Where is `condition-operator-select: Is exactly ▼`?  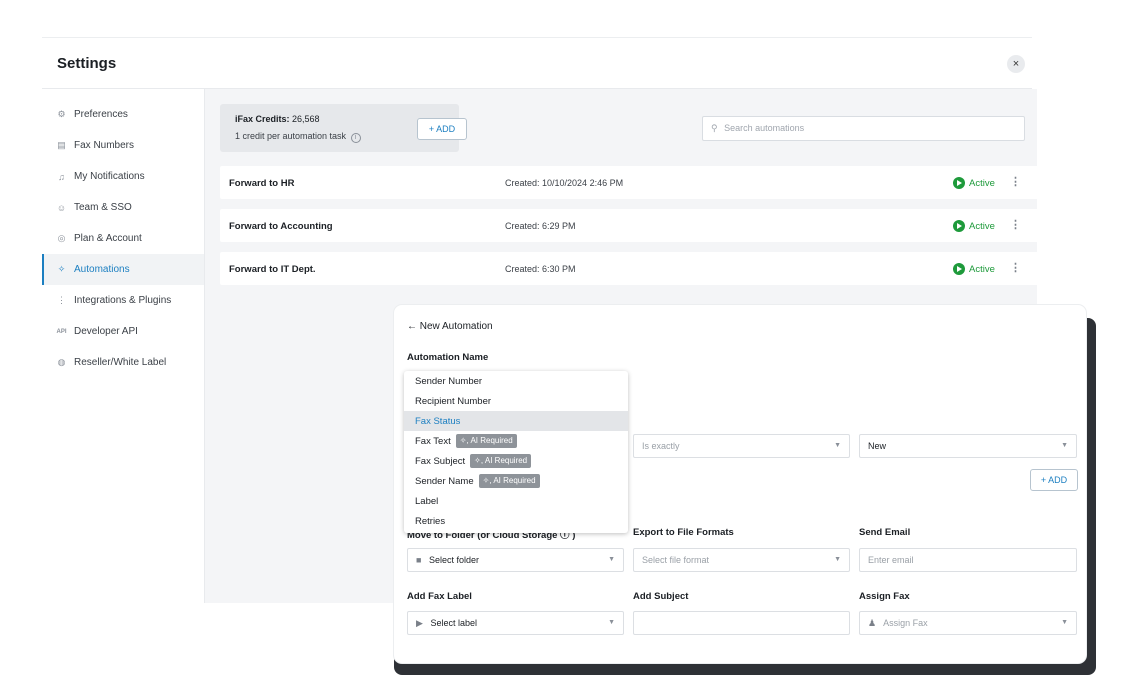
condition-operator-select: Is exactly ▼ is located at coordinates (741, 446).